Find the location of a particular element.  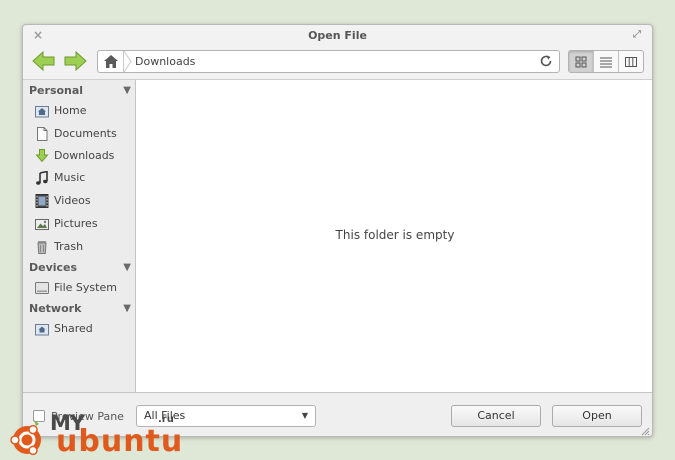

sidebar-item-music: Music is located at coordinates (84, 178).